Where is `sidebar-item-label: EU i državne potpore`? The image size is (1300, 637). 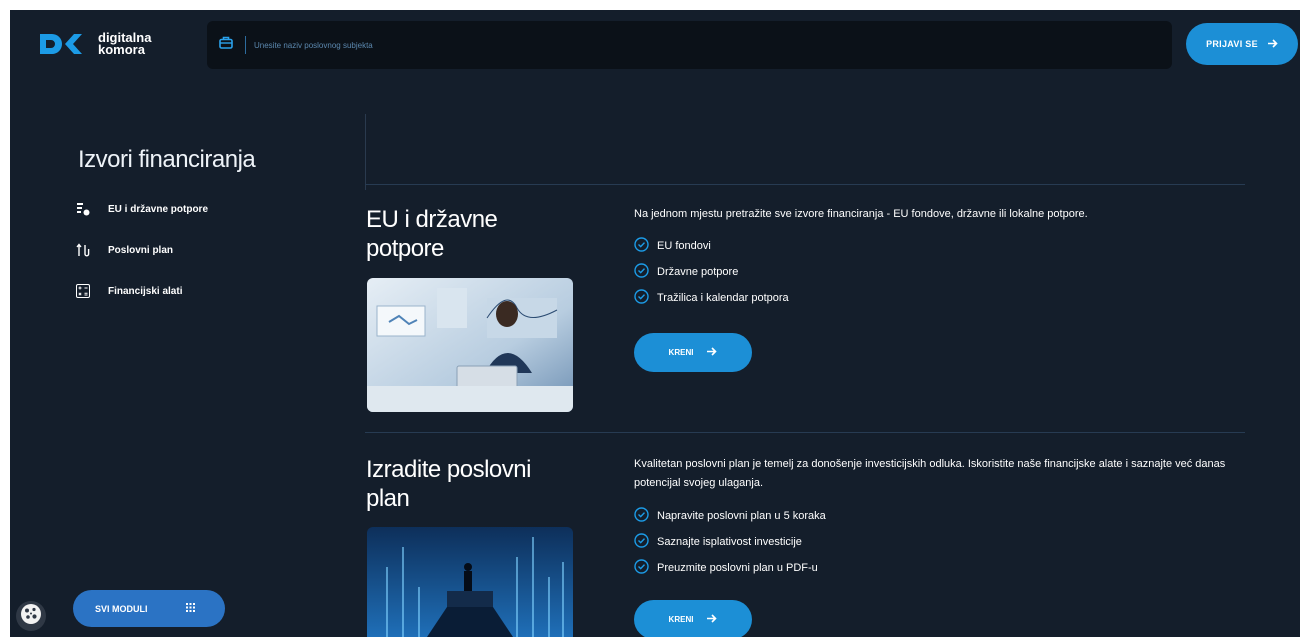
sidebar-item-label: EU i državne potpore is located at coordinates (158, 209).